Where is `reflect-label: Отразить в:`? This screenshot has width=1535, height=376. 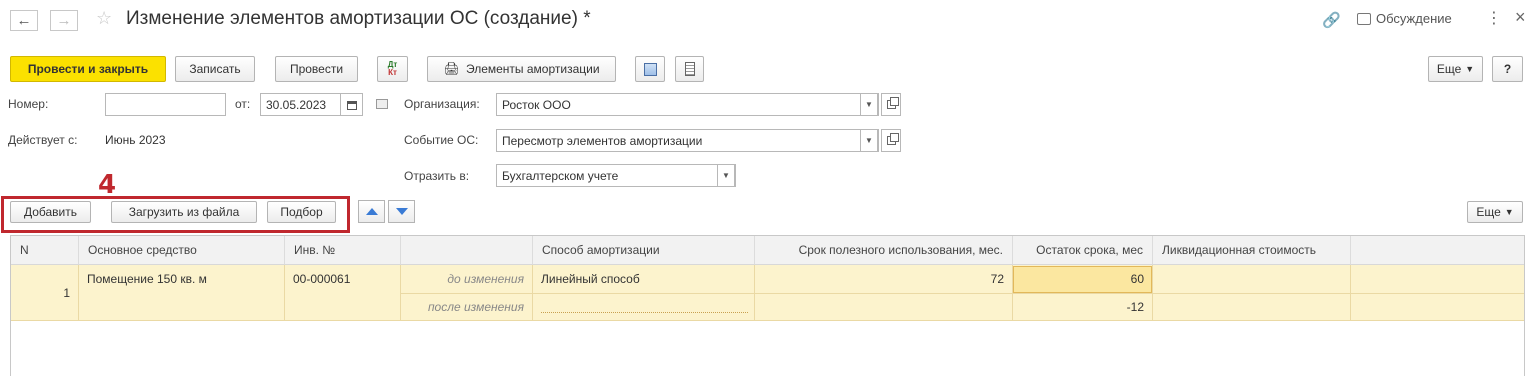 reflect-label: Отразить в: is located at coordinates (437, 176).